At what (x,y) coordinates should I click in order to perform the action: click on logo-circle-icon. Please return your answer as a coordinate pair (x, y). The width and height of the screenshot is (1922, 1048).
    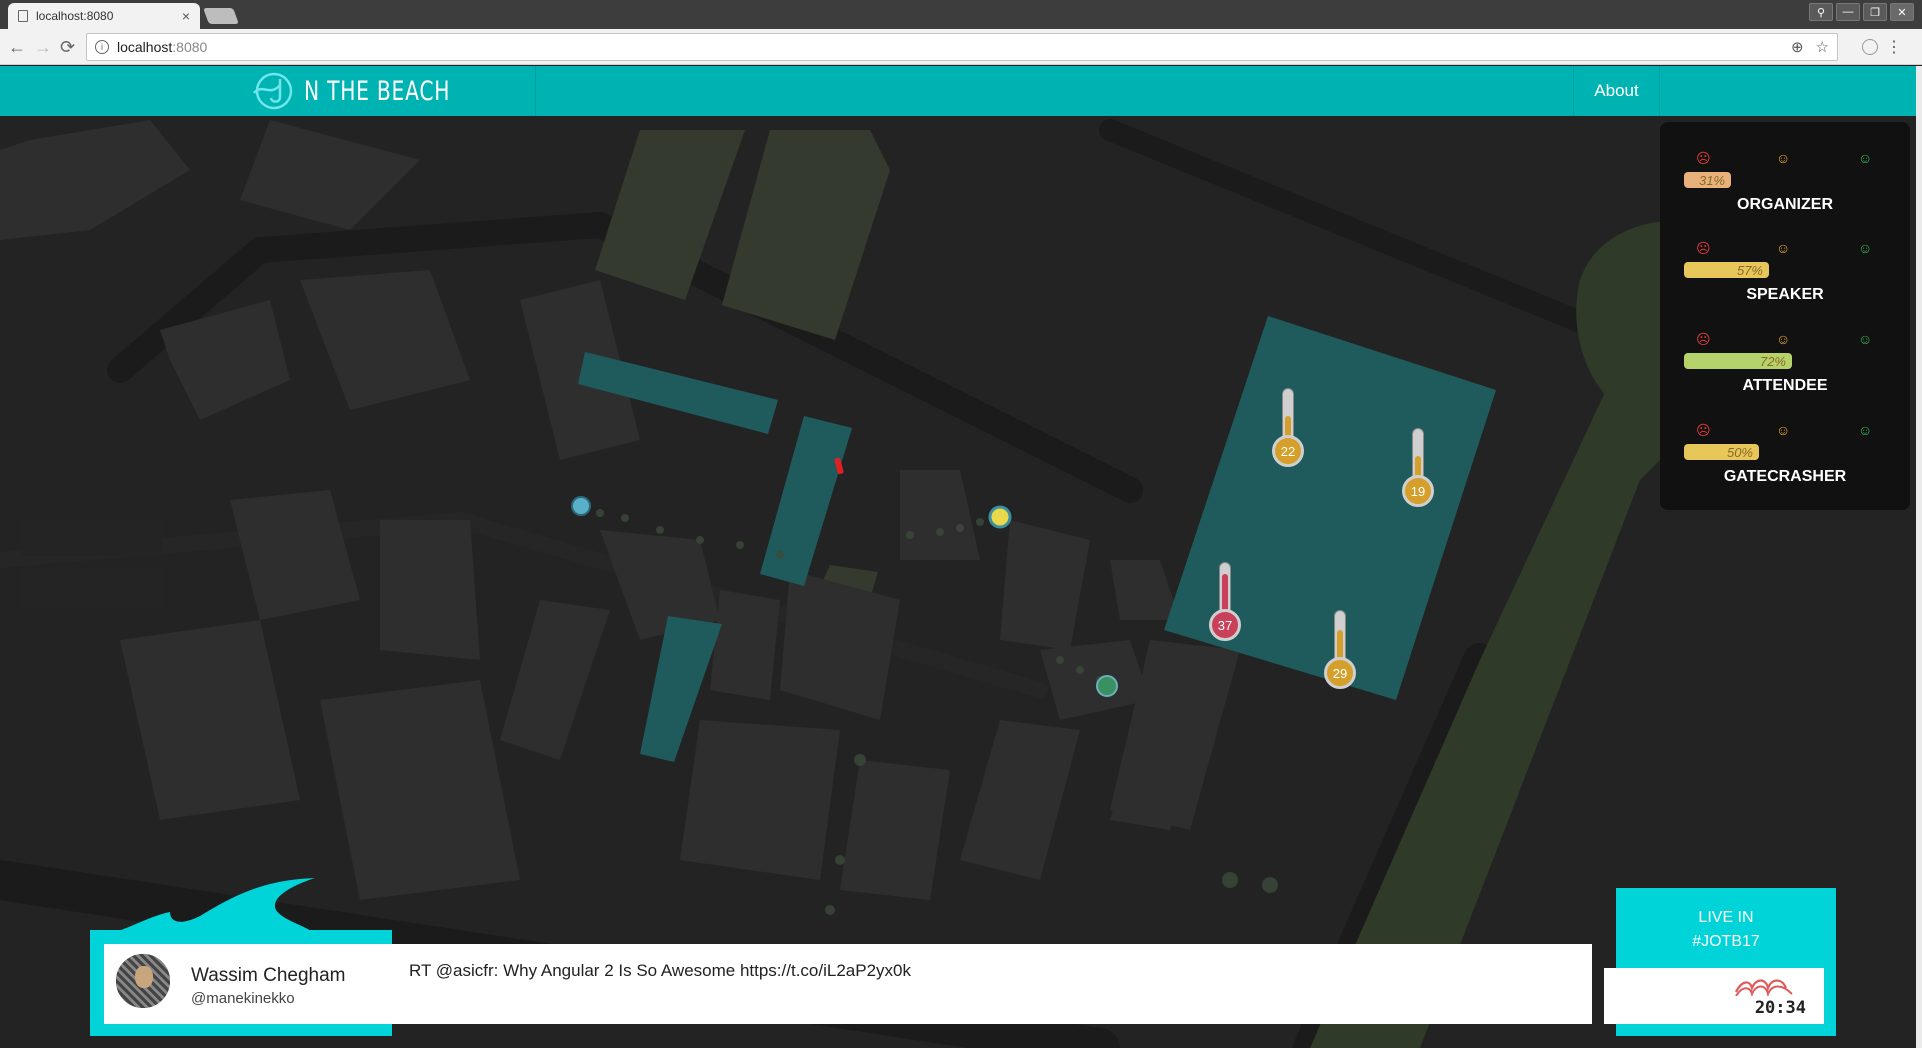
    Looking at the image, I should click on (273, 91).